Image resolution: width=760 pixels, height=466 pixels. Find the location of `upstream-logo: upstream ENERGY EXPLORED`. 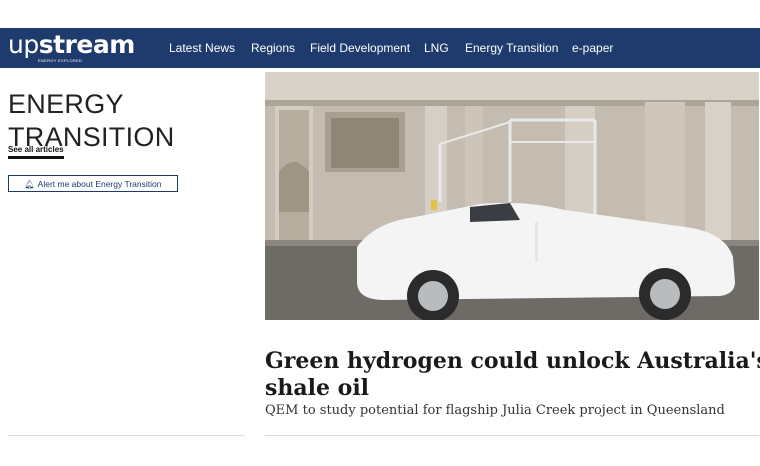

upstream-logo: upstream ENERGY EXPLORED is located at coordinates (71, 48).